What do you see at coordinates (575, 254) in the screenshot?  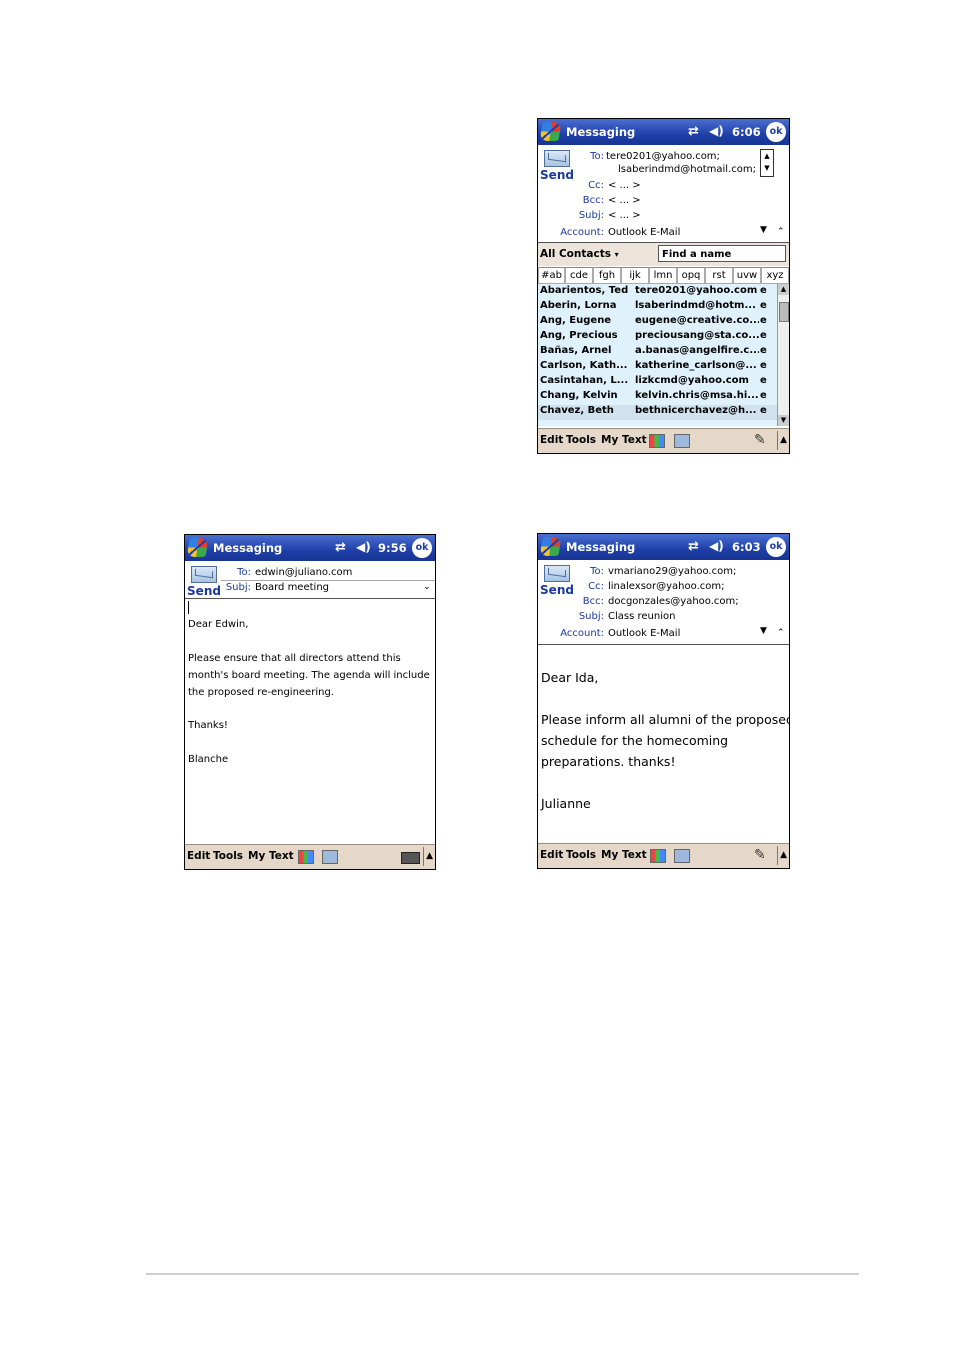 I see `contacts-filter-label: All Contacts` at bounding box center [575, 254].